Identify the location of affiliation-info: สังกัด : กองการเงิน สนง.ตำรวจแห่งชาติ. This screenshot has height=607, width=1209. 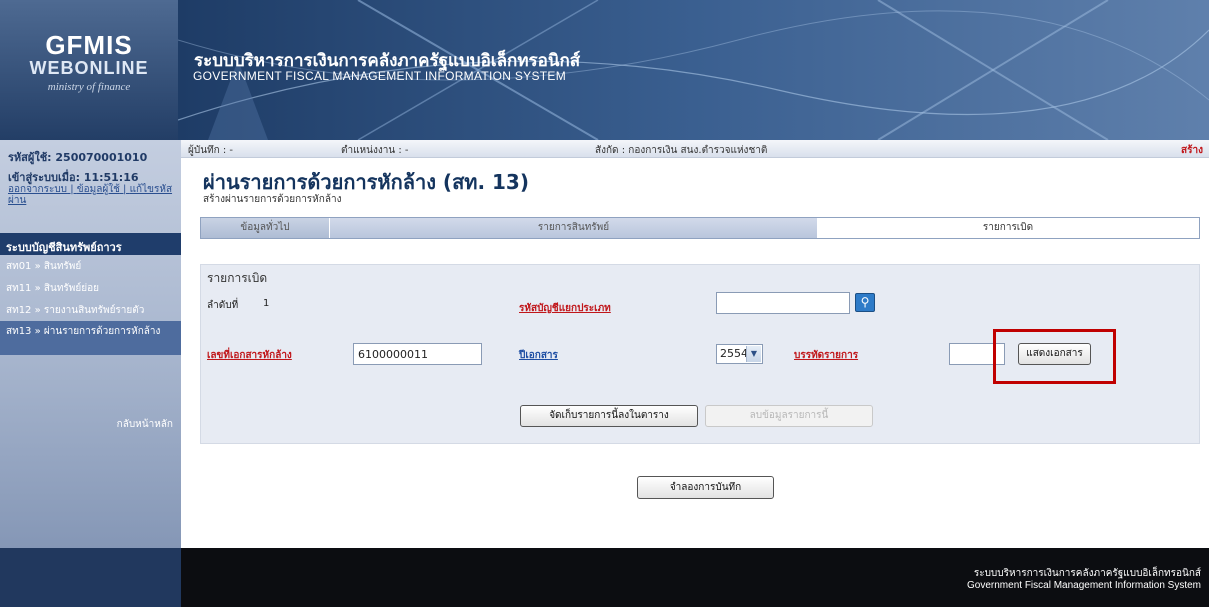
(681, 150).